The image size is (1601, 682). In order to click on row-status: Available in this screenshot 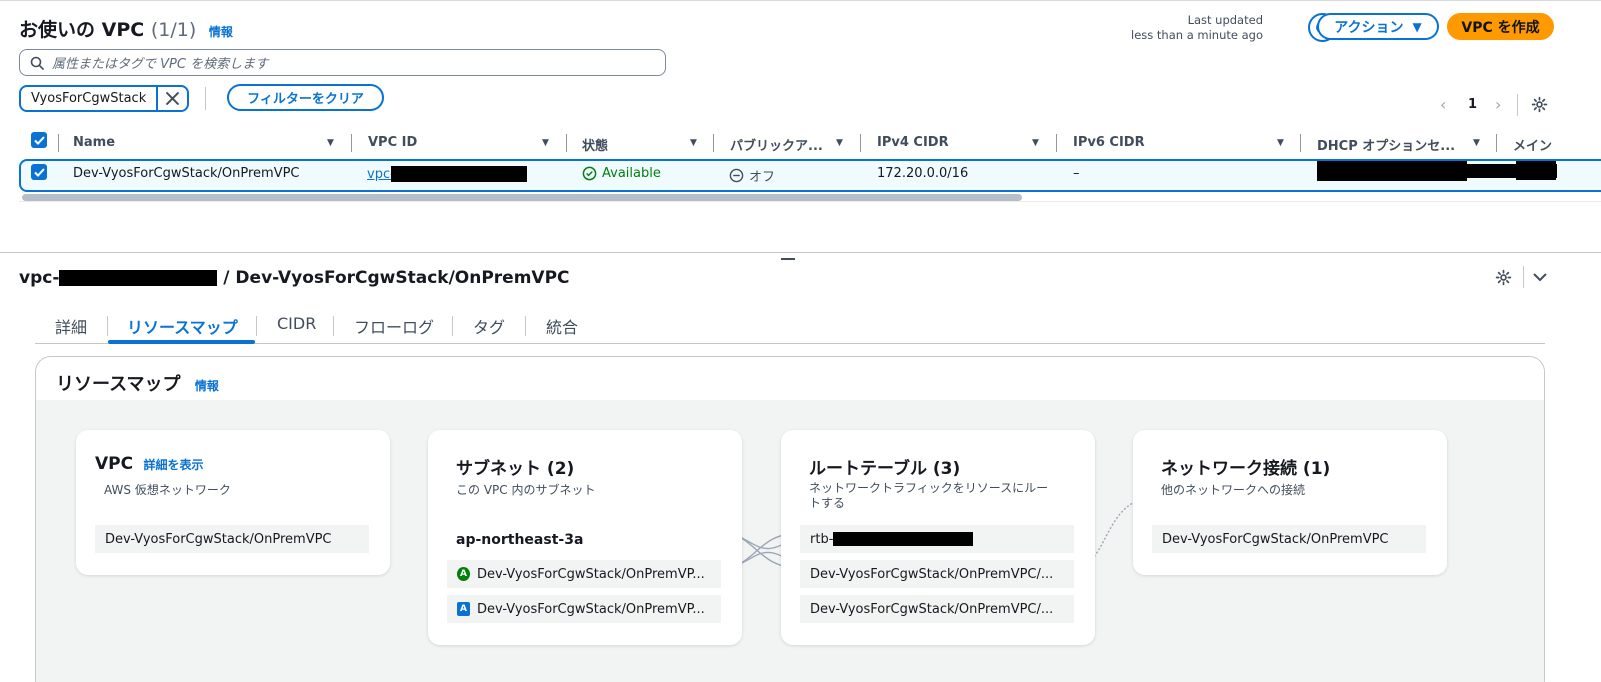, I will do `click(621, 173)`.